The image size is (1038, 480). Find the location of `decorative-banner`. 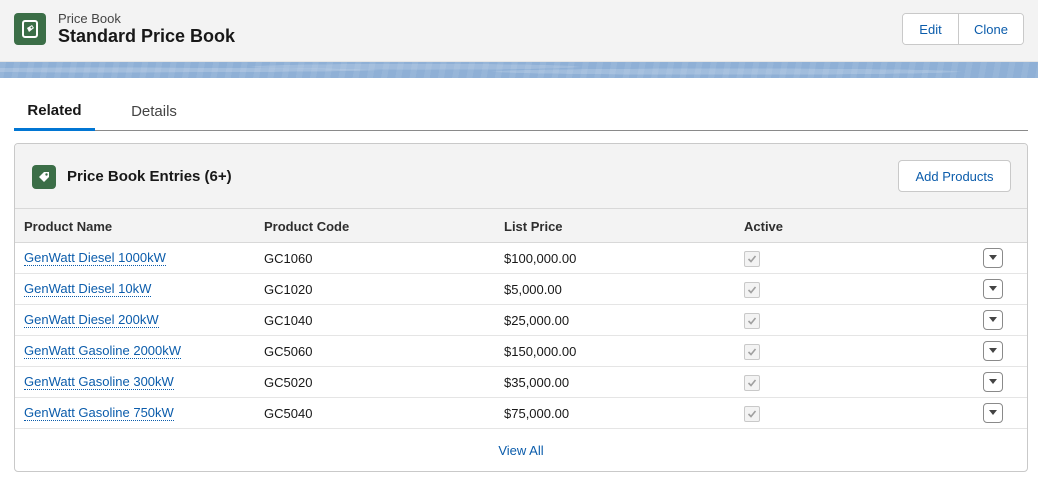

decorative-banner is located at coordinates (519, 70).